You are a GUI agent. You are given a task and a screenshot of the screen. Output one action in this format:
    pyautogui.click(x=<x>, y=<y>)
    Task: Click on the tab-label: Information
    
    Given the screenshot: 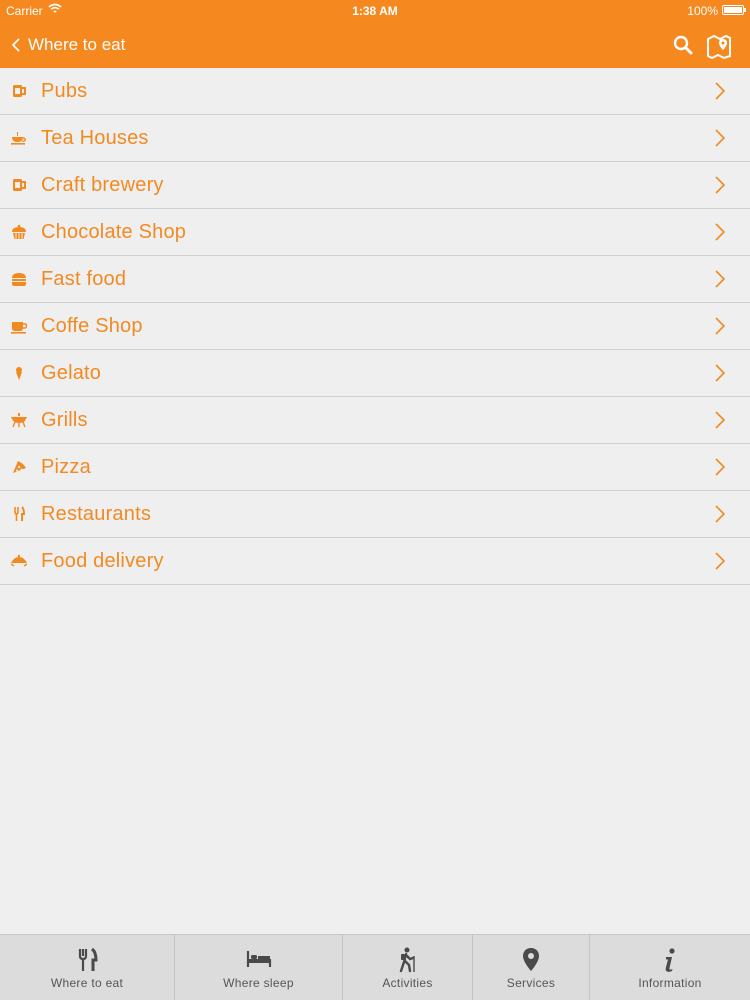 What is the action you would take?
    pyautogui.click(x=670, y=983)
    